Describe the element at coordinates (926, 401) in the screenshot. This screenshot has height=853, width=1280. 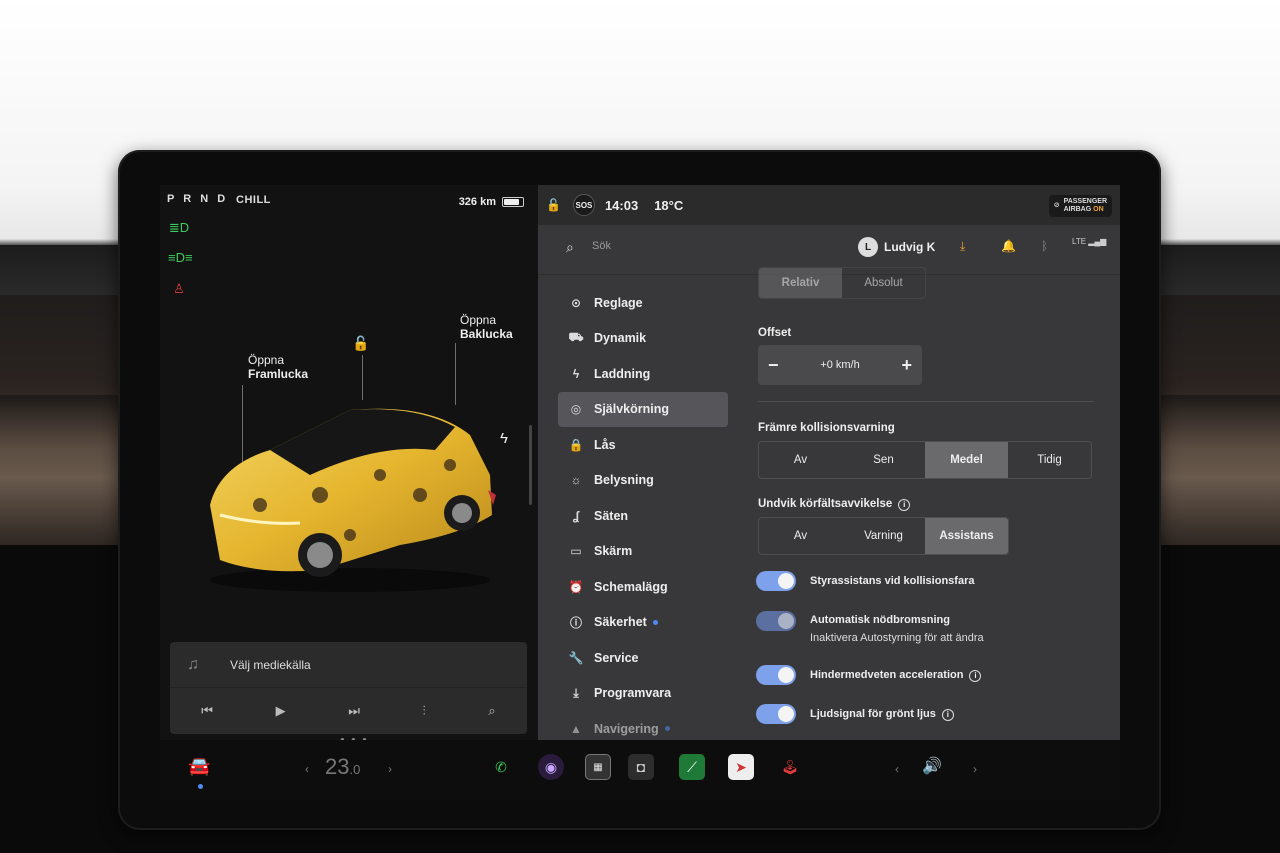
I see `divider` at that location.